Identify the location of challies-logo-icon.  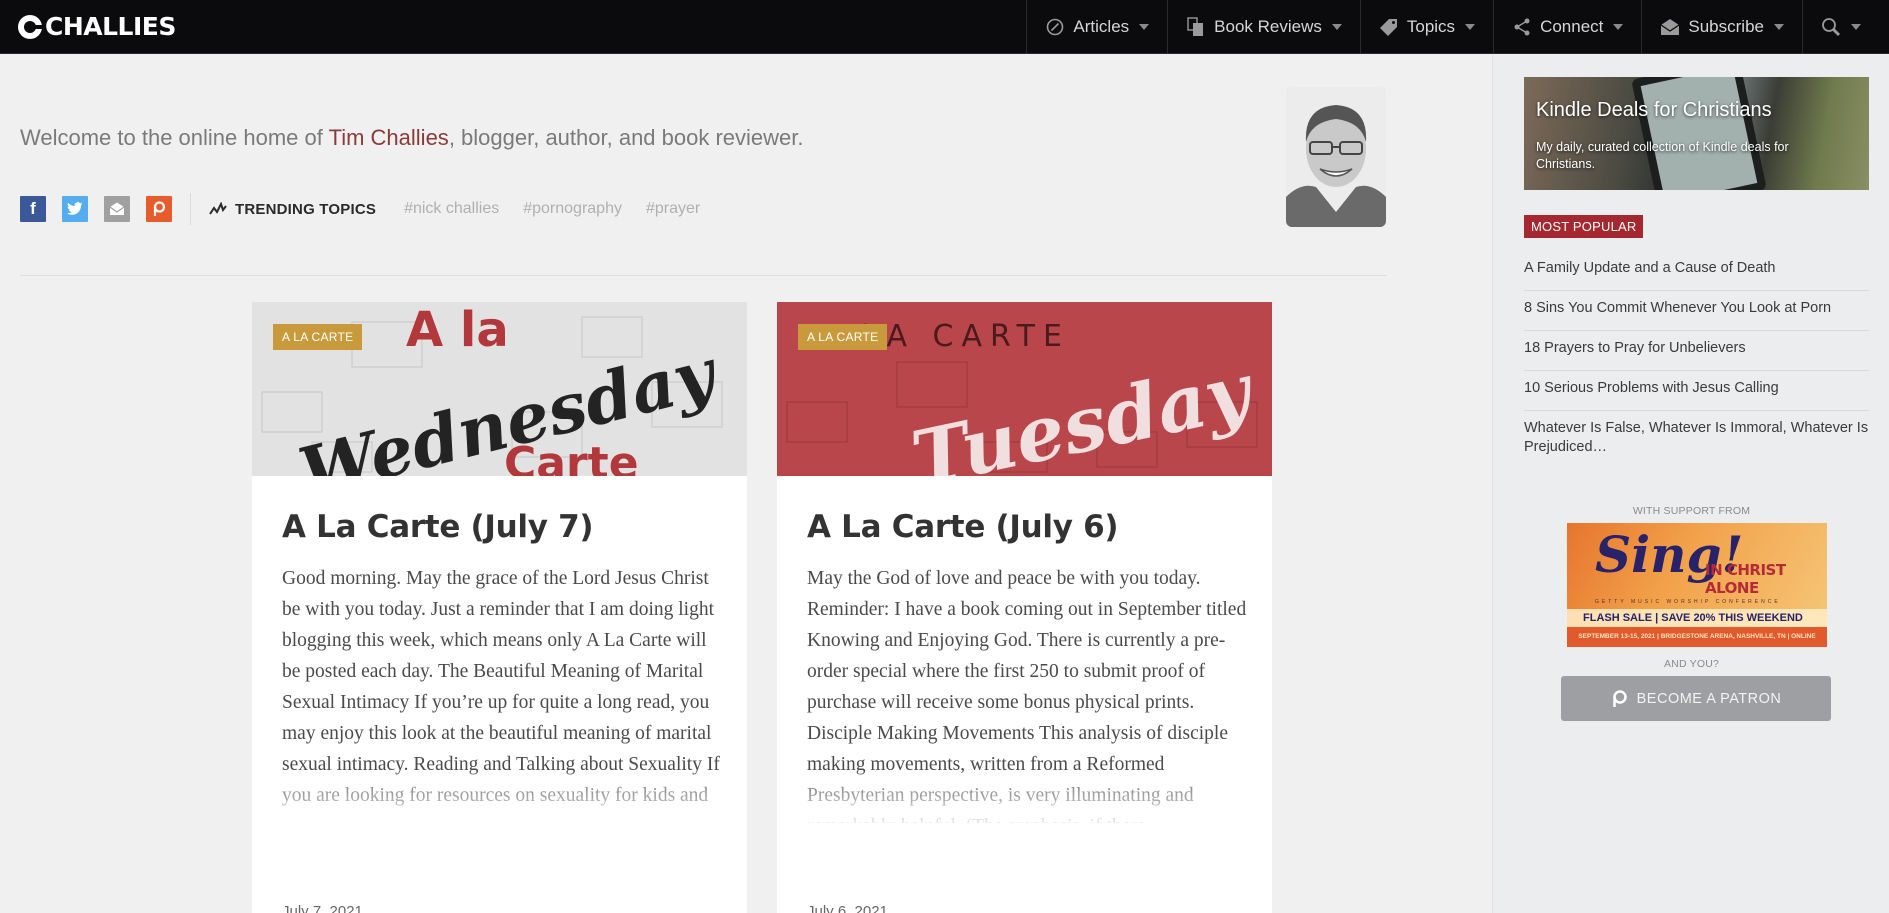
(31, 26).